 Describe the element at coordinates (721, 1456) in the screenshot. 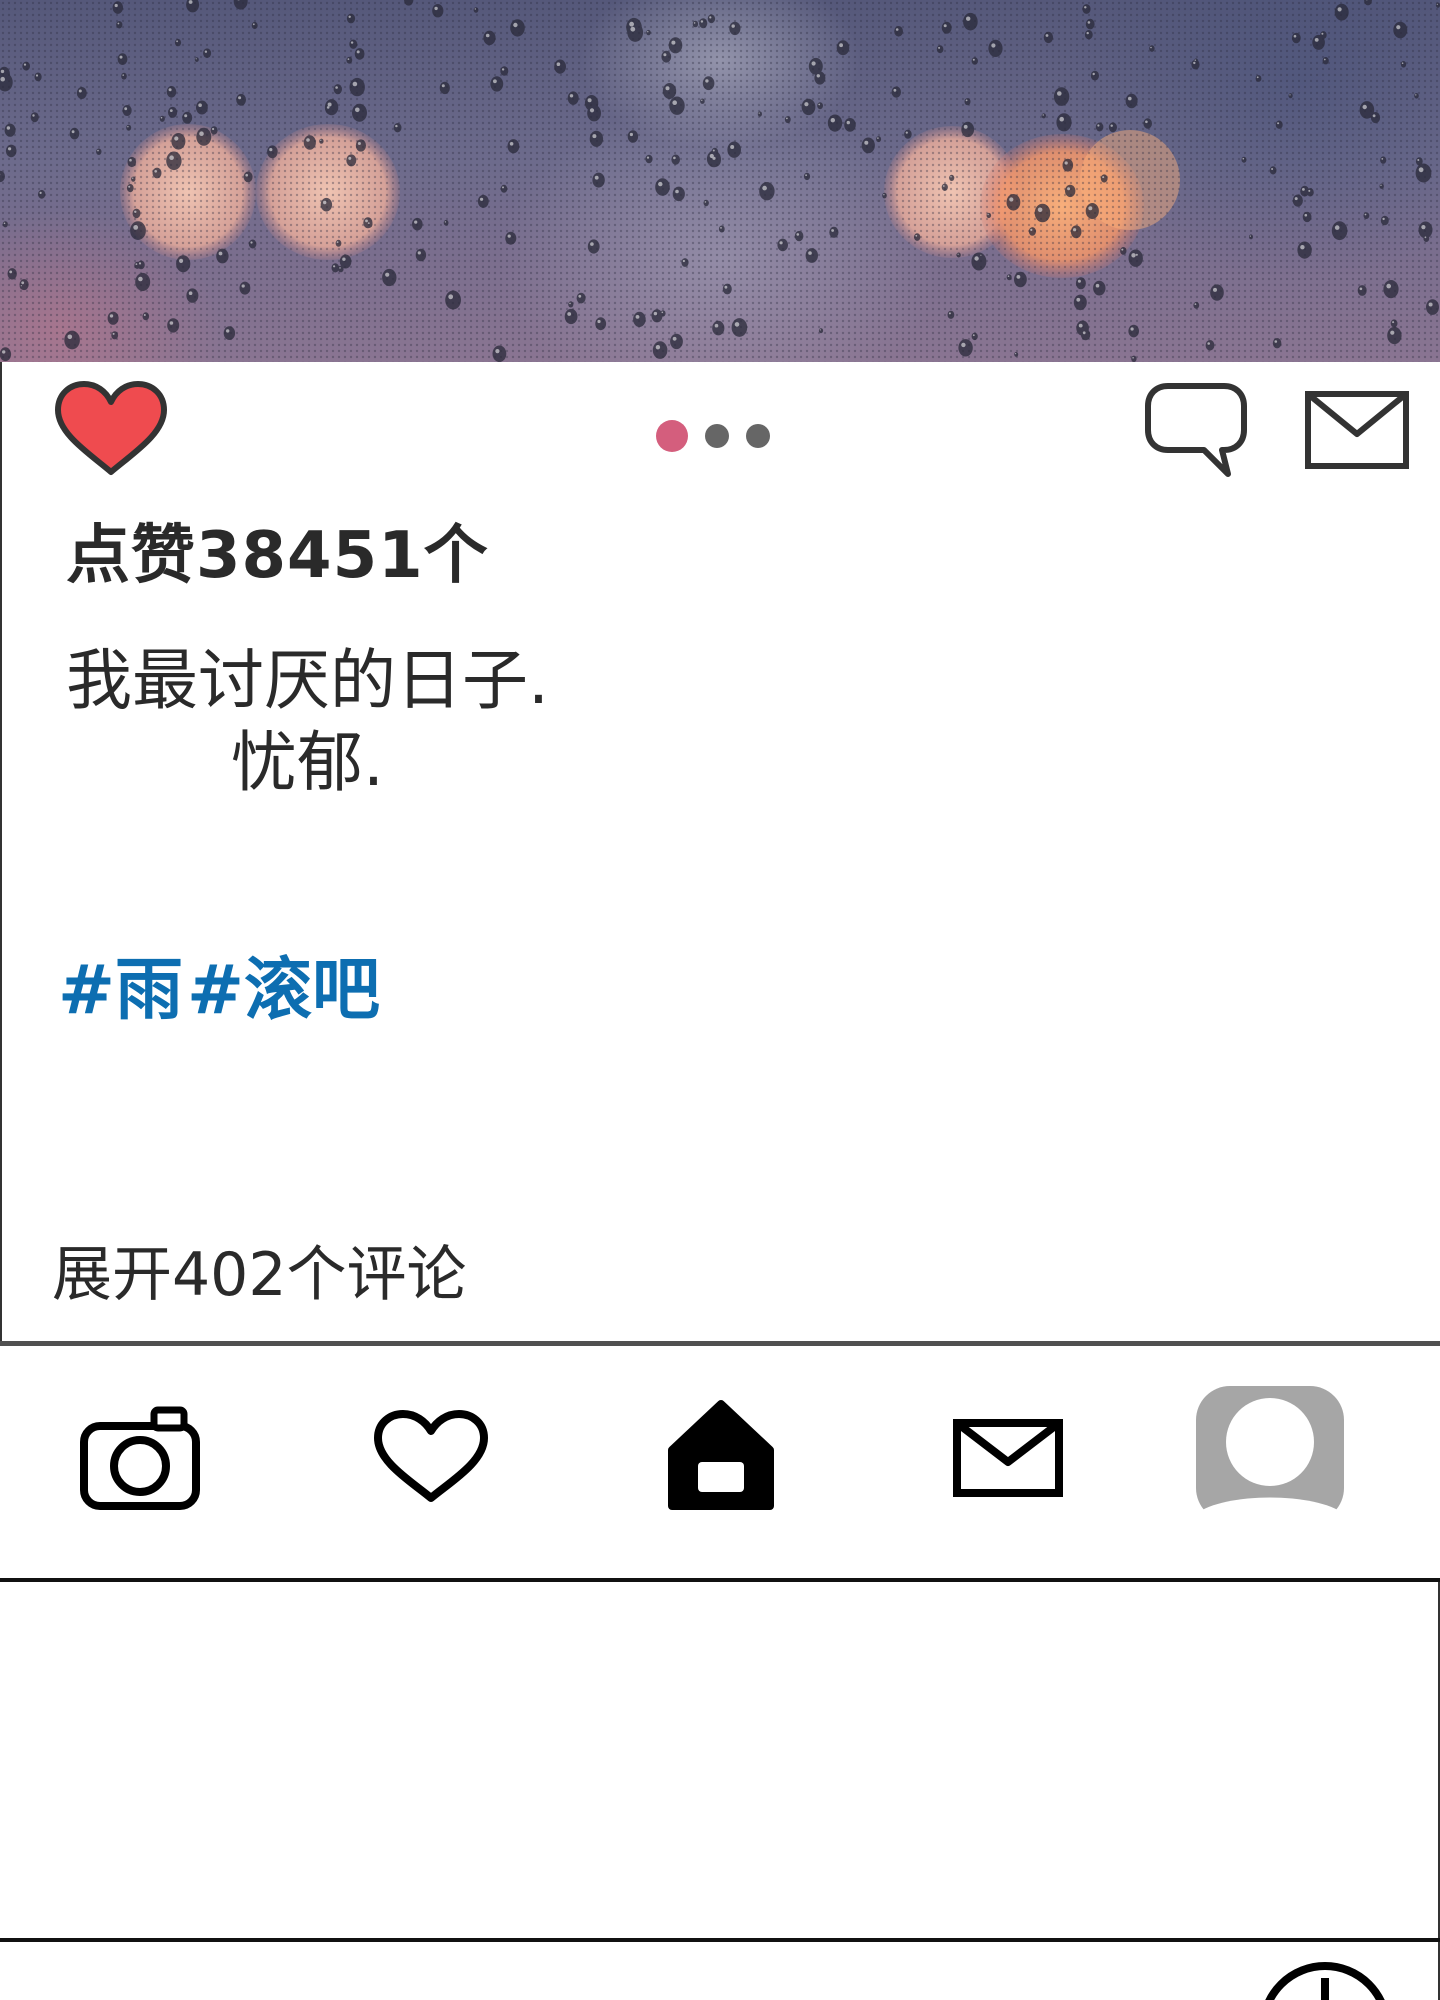

I see `home-icon` at that location.